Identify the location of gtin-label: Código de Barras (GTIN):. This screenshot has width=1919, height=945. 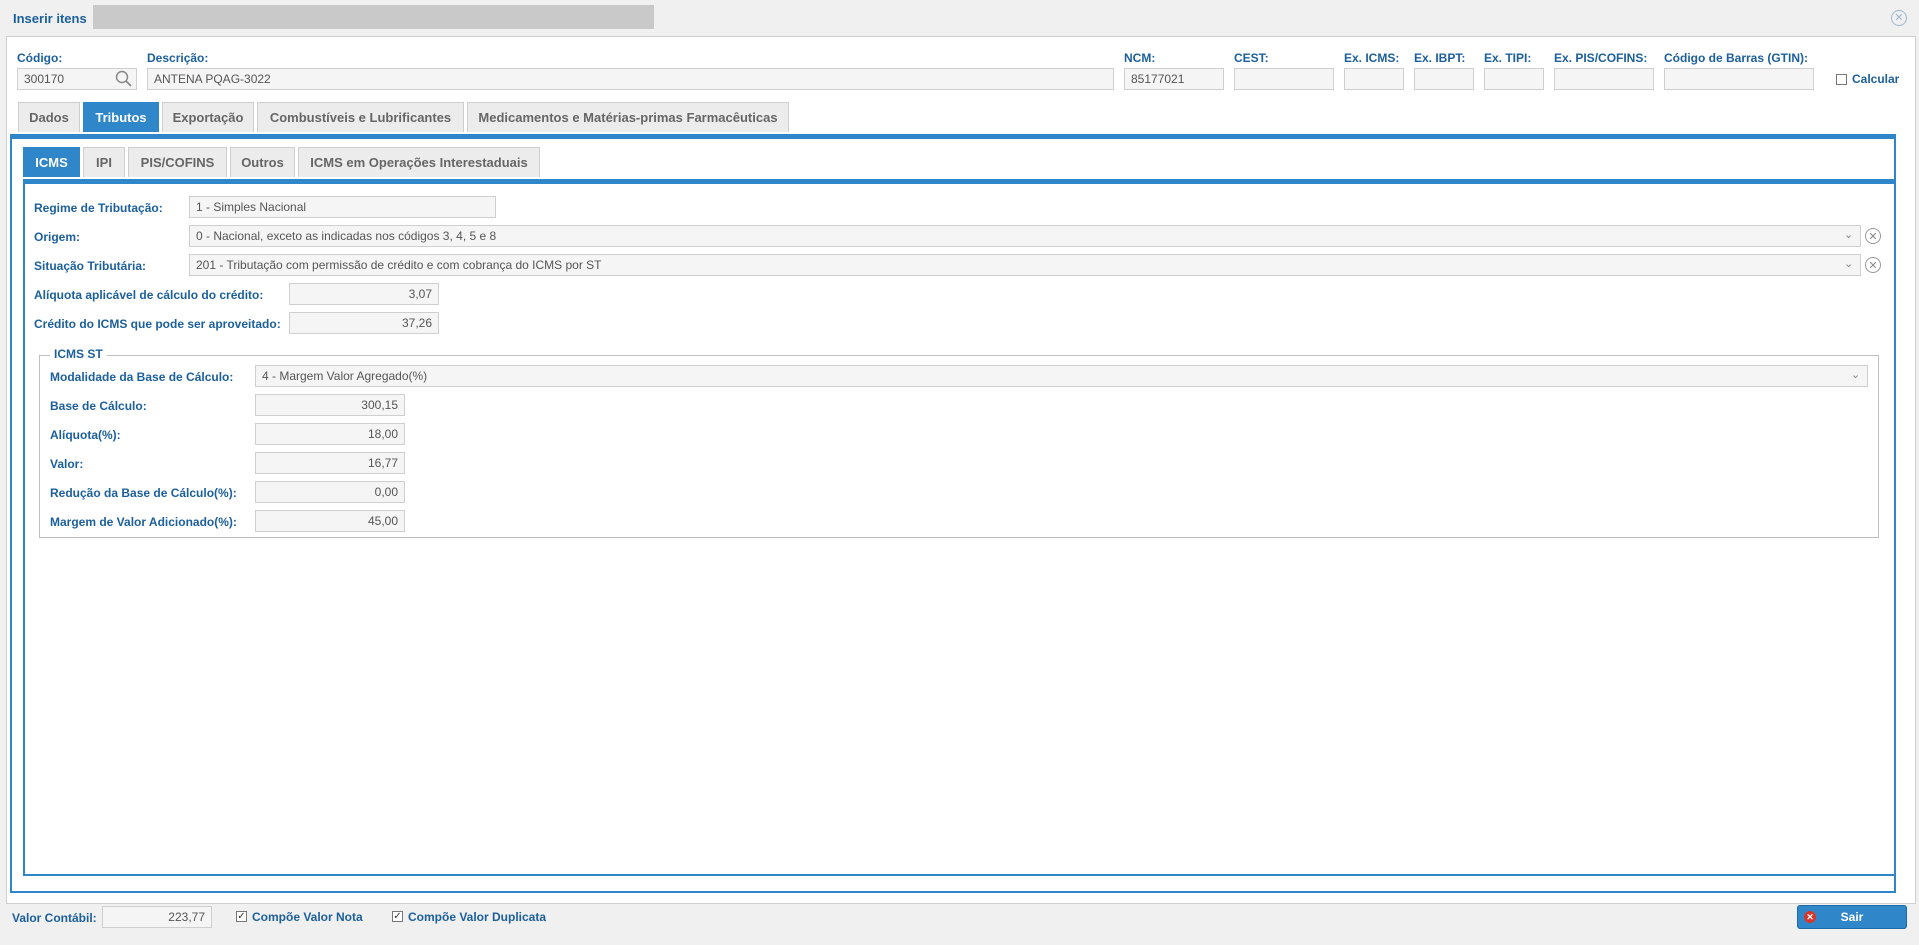
(1736, 58).